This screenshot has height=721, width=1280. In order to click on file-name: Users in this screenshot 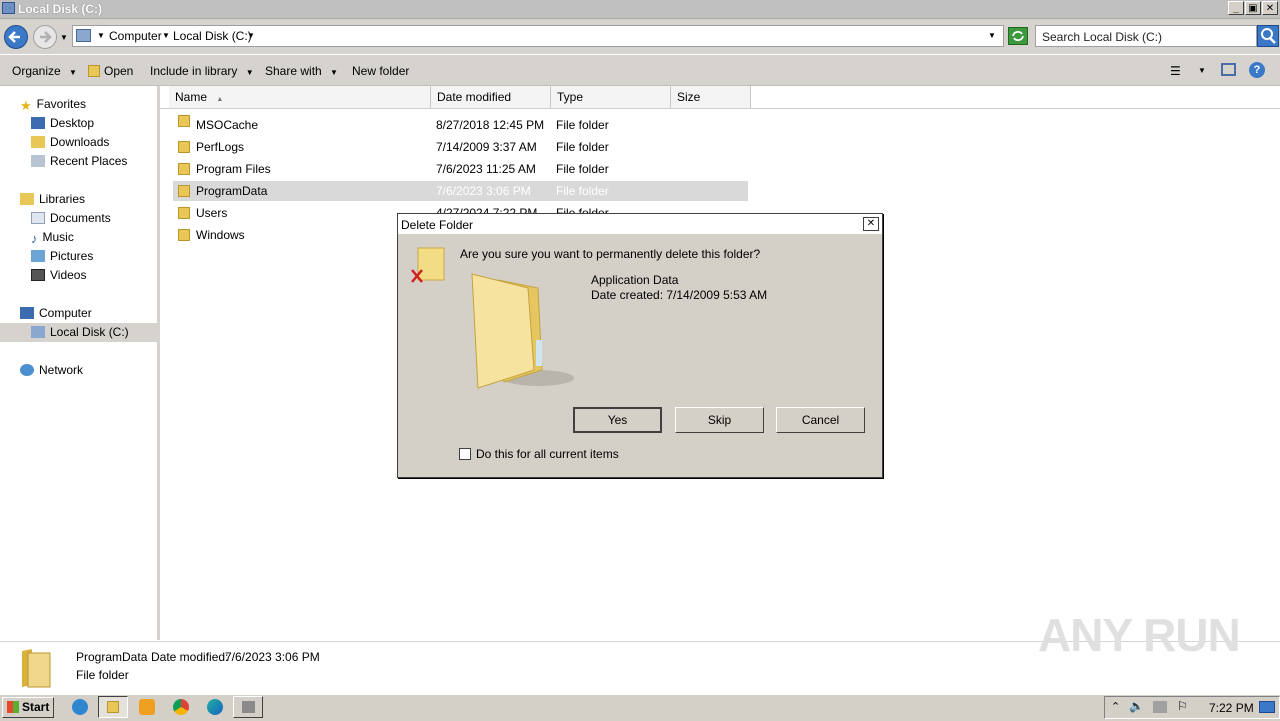, I will do `click(212, 213)`.